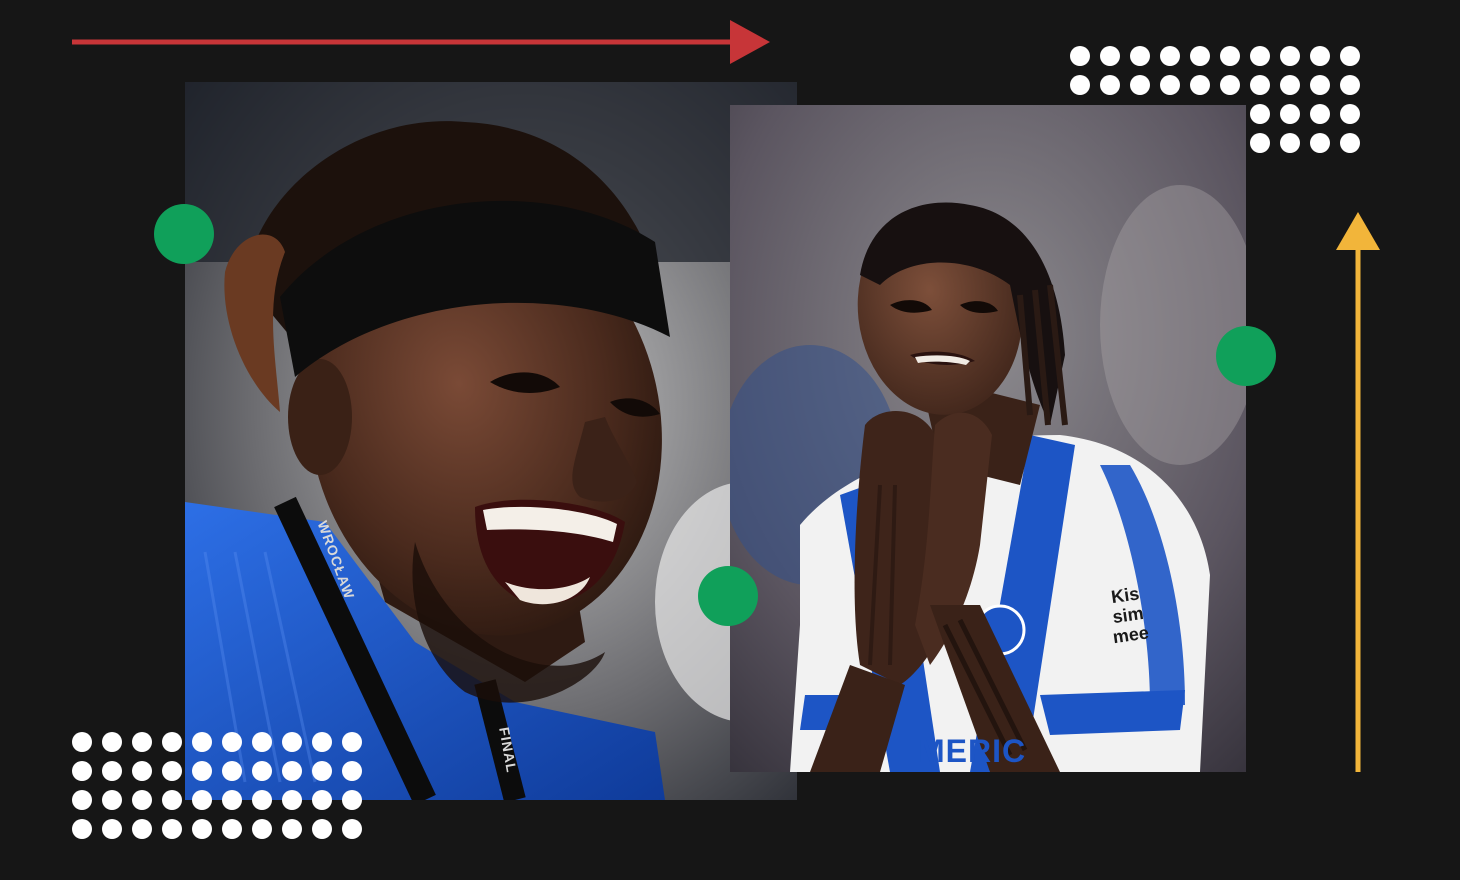 The height and width of the screenshot is (880, 1460). What do you see at coordinates (421, 42) in the screenshot?
I see `arrow-right-icon` at bounding box center [421, 42].